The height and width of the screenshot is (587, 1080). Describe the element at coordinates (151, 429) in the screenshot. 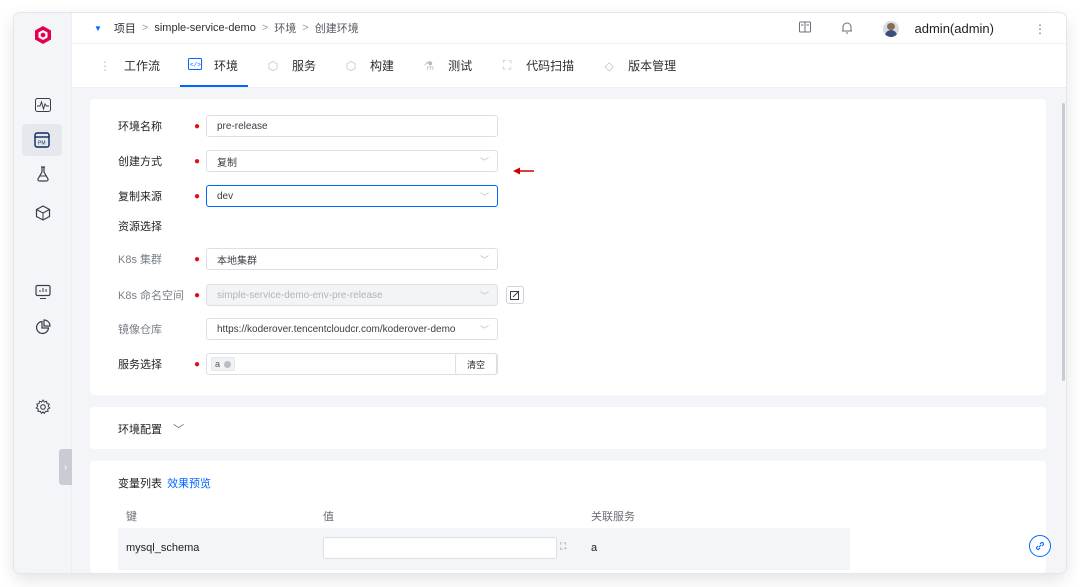

I see `env-config-header: 环境配置 ﹀` at that location.